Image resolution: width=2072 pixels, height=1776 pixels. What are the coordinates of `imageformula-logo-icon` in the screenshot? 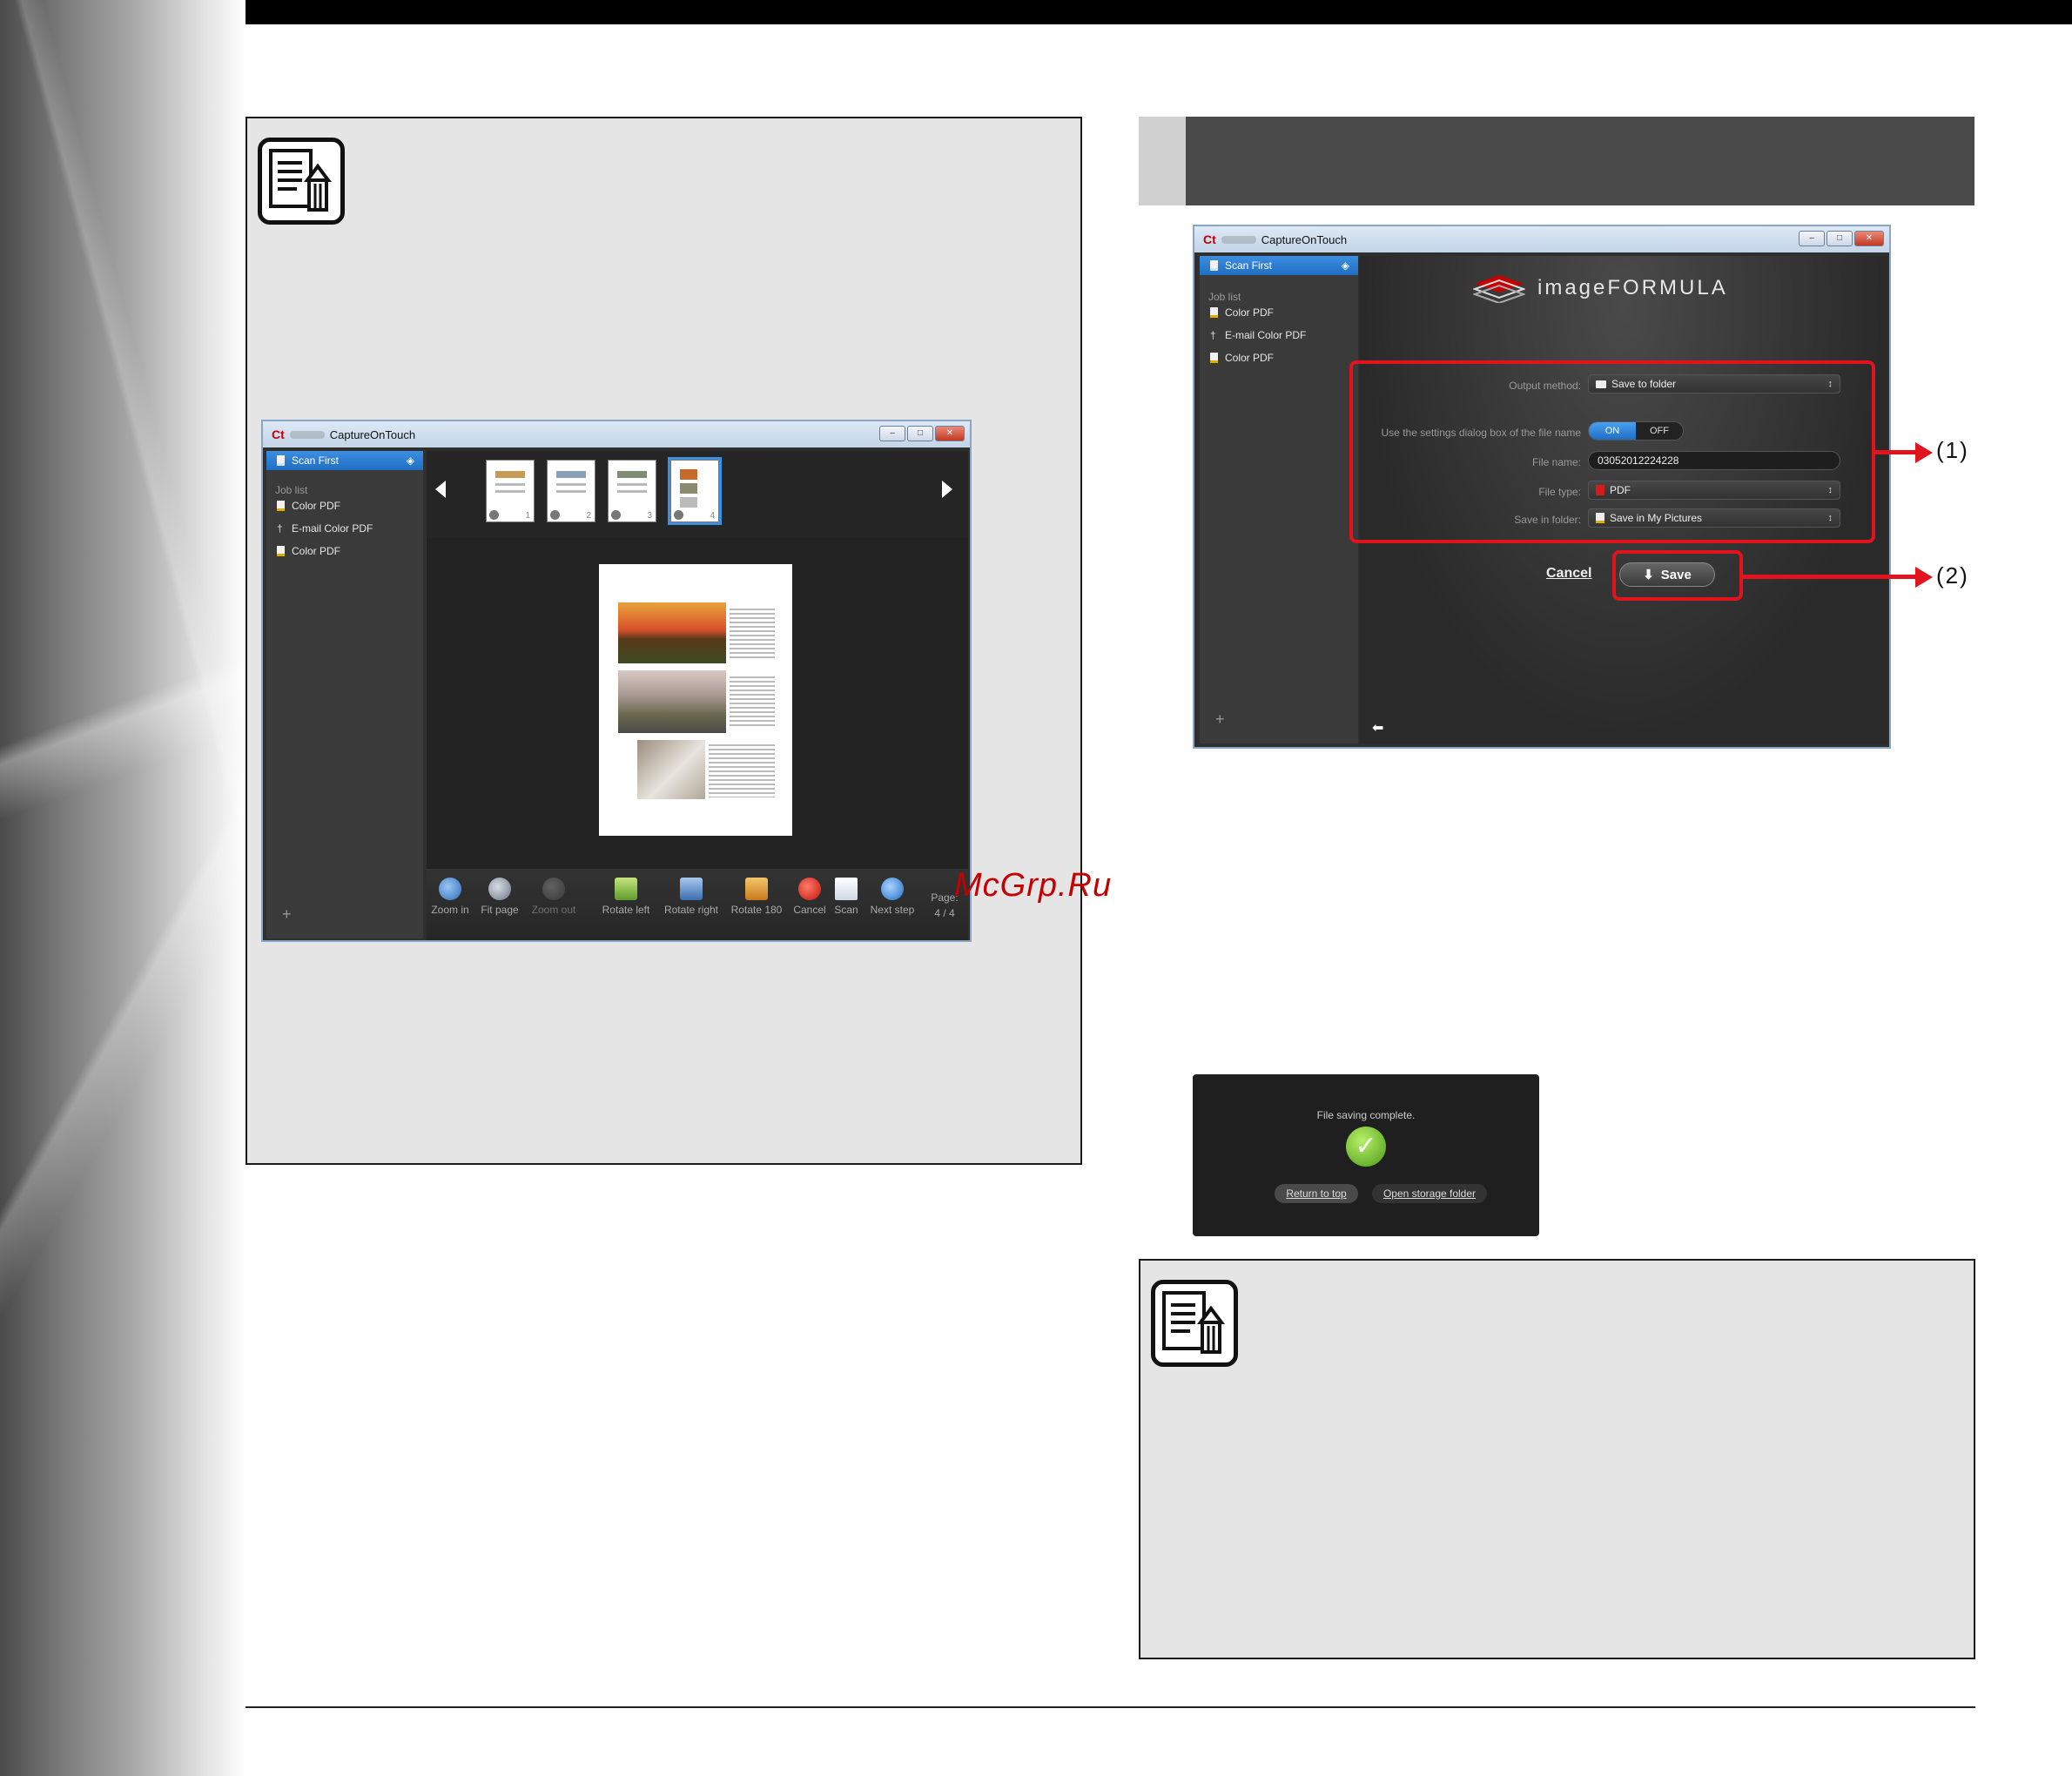 It's located at (1499, 289).